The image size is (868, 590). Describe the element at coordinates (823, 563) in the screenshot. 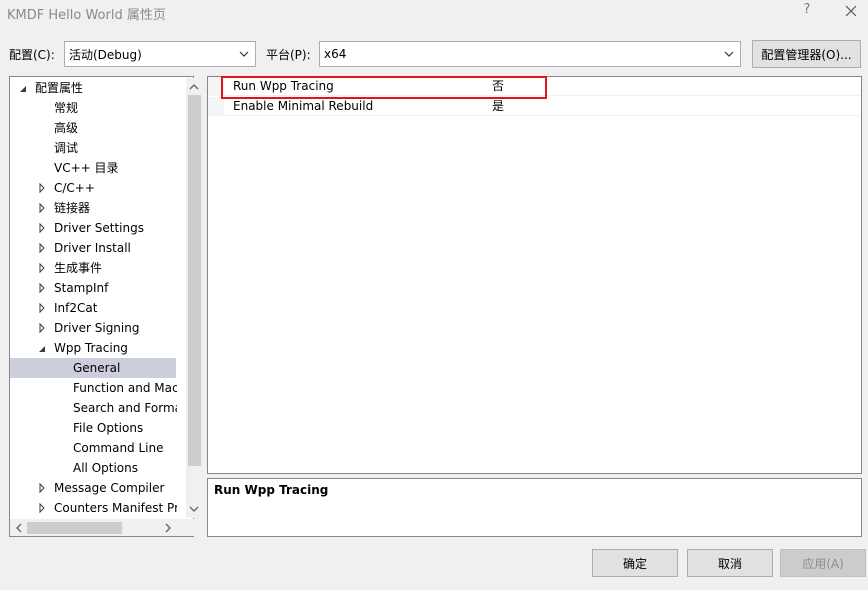

I see `apply-button: 应用(A)` at that location.